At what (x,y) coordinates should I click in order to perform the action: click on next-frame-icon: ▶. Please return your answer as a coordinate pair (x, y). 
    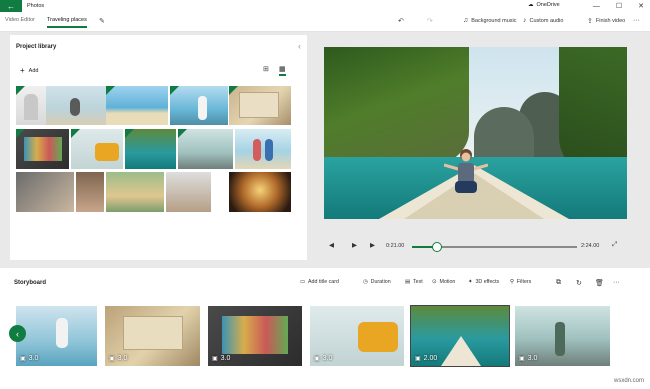
    Looking at the image, I should click on (372, 245).